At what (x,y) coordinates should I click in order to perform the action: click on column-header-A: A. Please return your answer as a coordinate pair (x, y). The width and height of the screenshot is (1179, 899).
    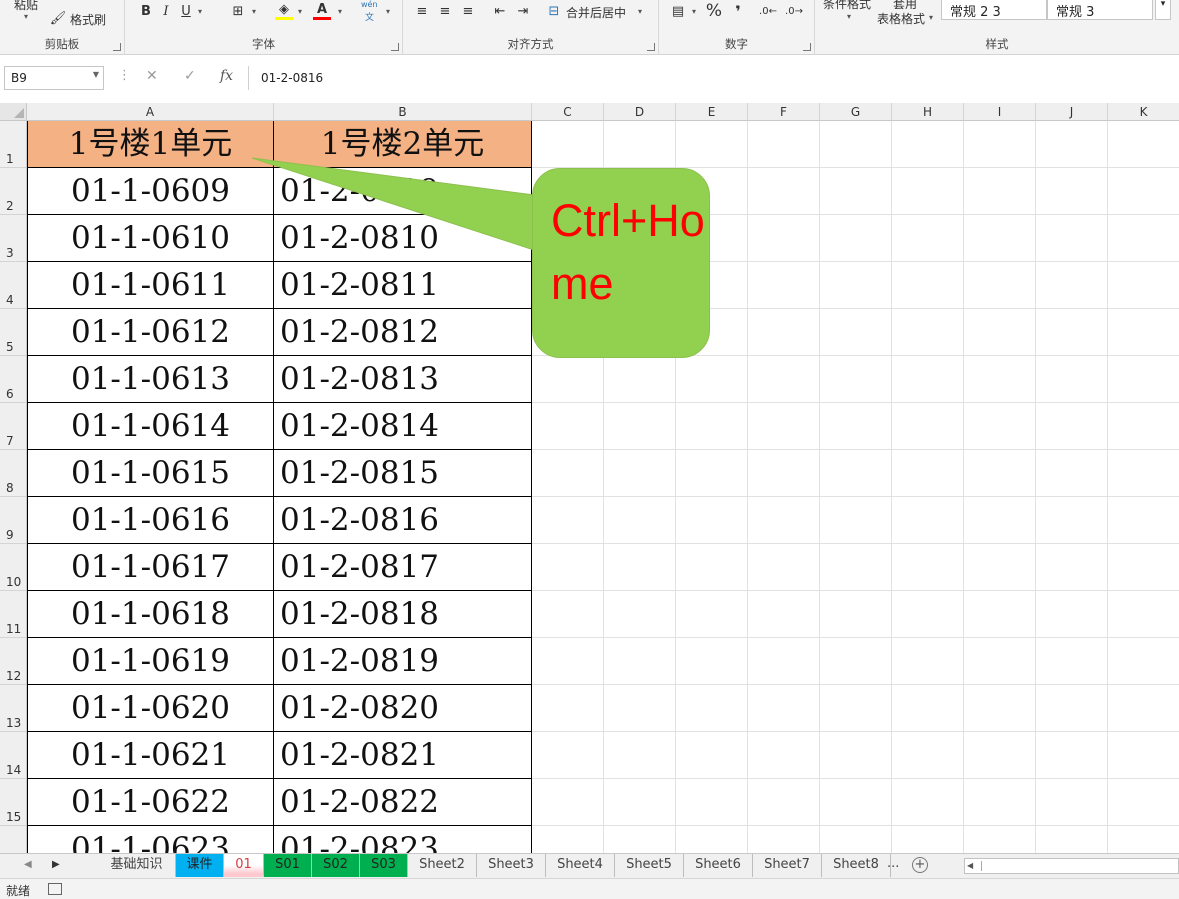
    Looking at the image, I should click on (150, 112).